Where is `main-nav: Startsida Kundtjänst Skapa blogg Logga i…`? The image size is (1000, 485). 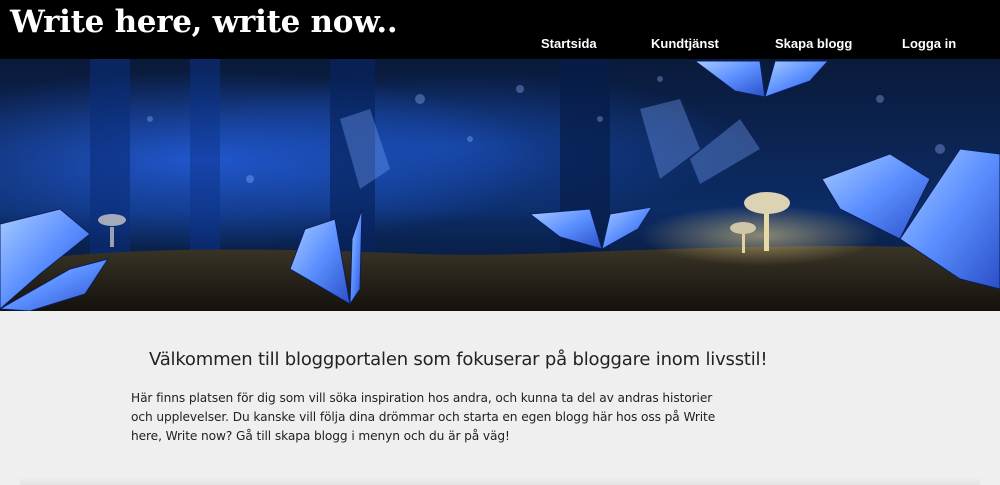
main-nav: Startsida Kundtjänst Skapa blogg Logga i… is located at coordinates (500, 45).